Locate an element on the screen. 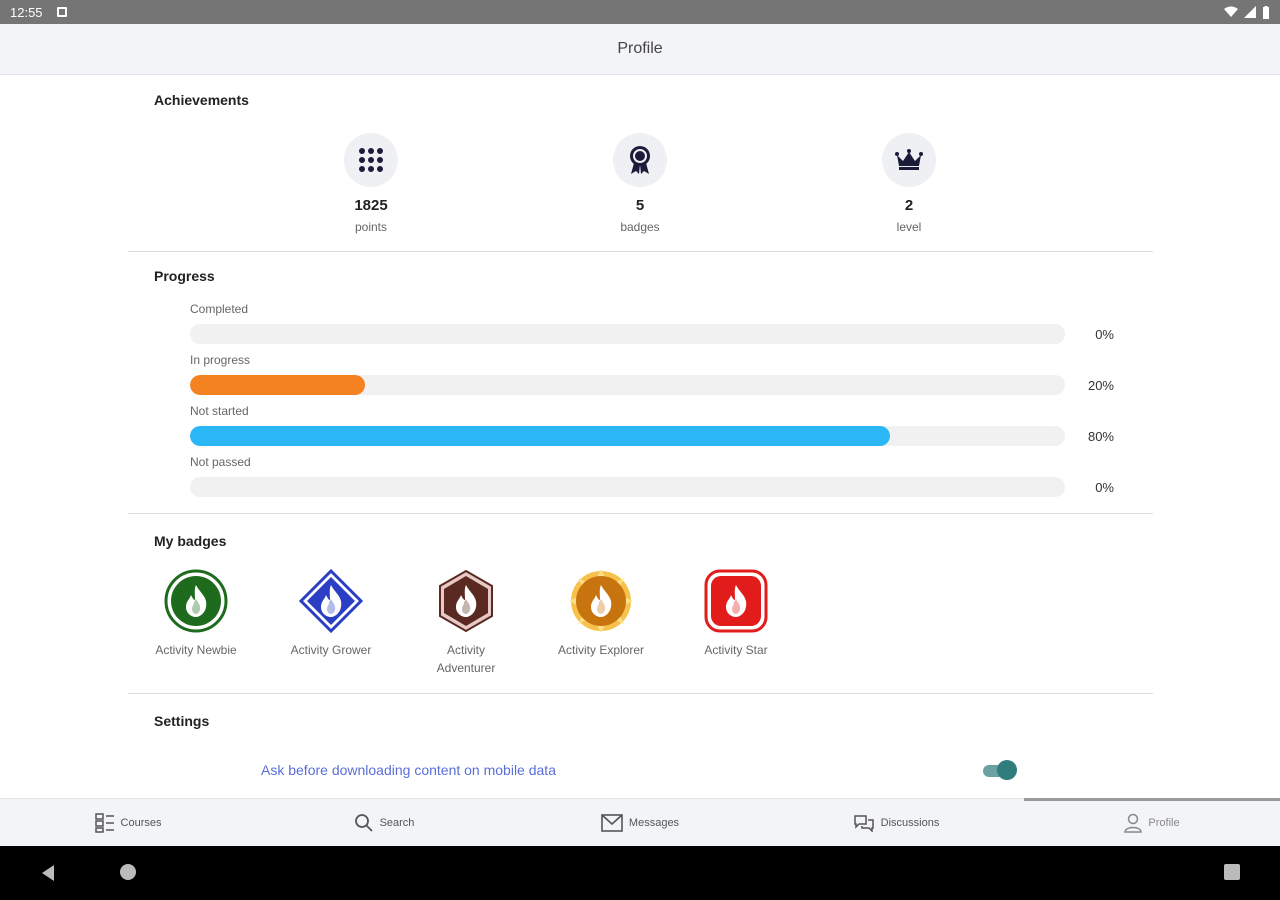  badge-label: Activity Explorer is located at coordinates (601, 650).